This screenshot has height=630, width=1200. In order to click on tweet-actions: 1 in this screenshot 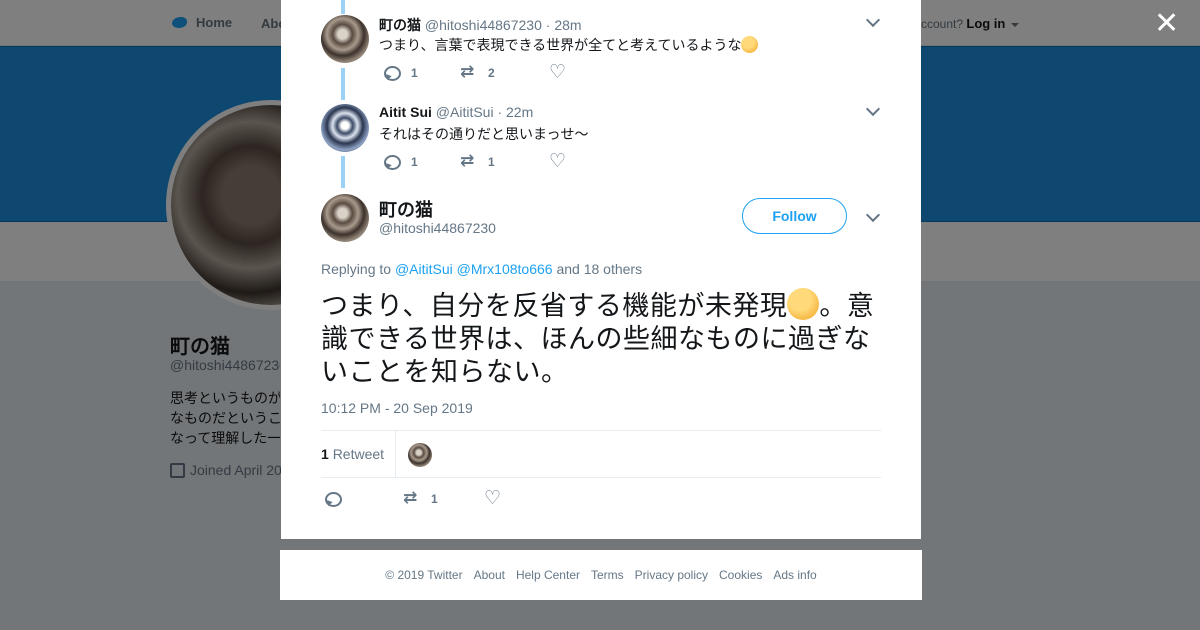, I will do `click(418, 498)`.